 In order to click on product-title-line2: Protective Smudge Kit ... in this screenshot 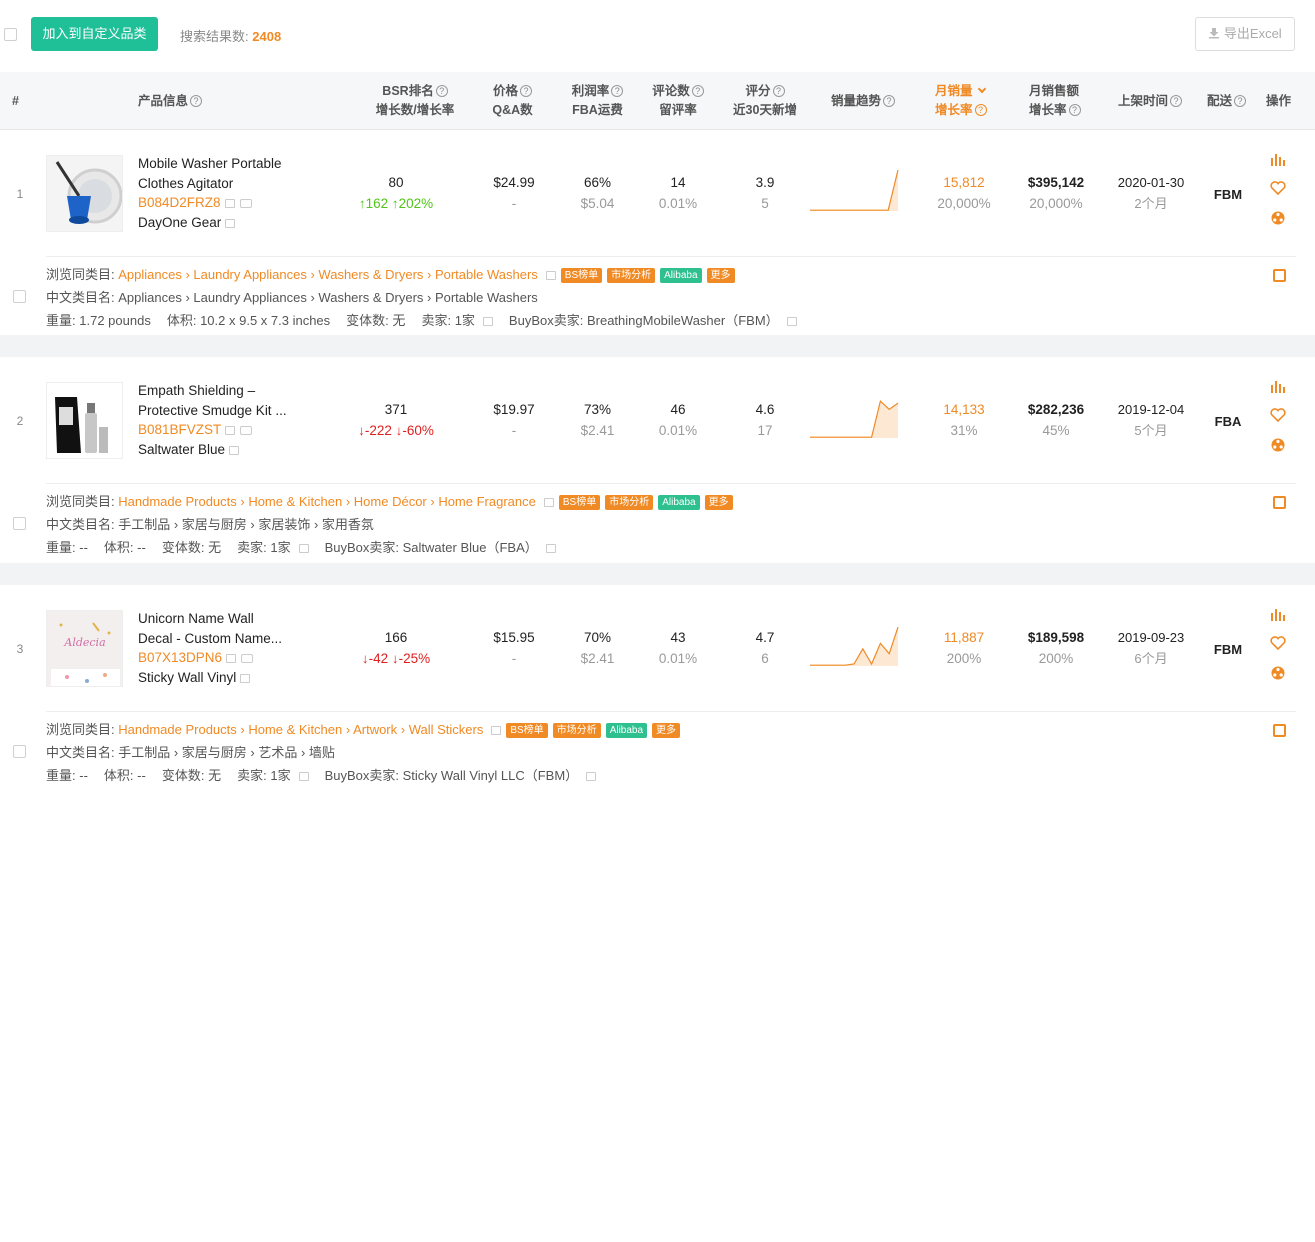, I will do `click(220, 411)`.